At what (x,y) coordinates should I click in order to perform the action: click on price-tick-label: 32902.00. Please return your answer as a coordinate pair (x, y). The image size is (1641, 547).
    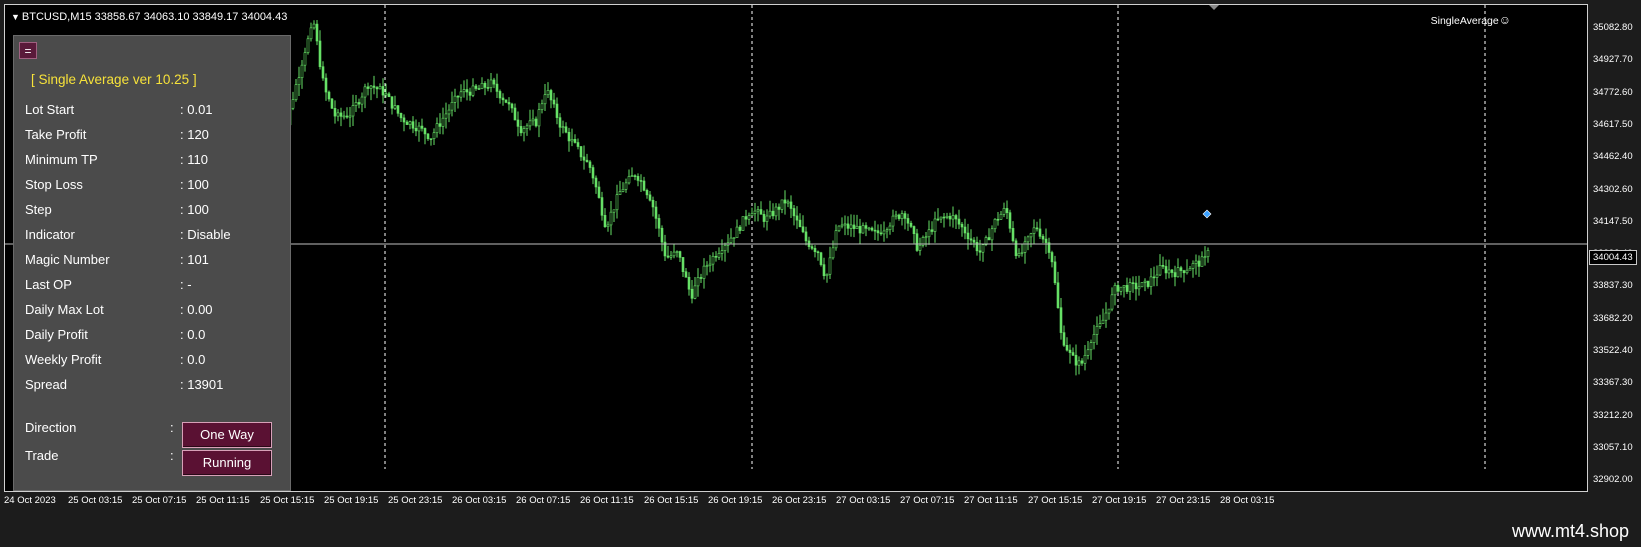
    Looking at the image, I should click on (1613, 480).